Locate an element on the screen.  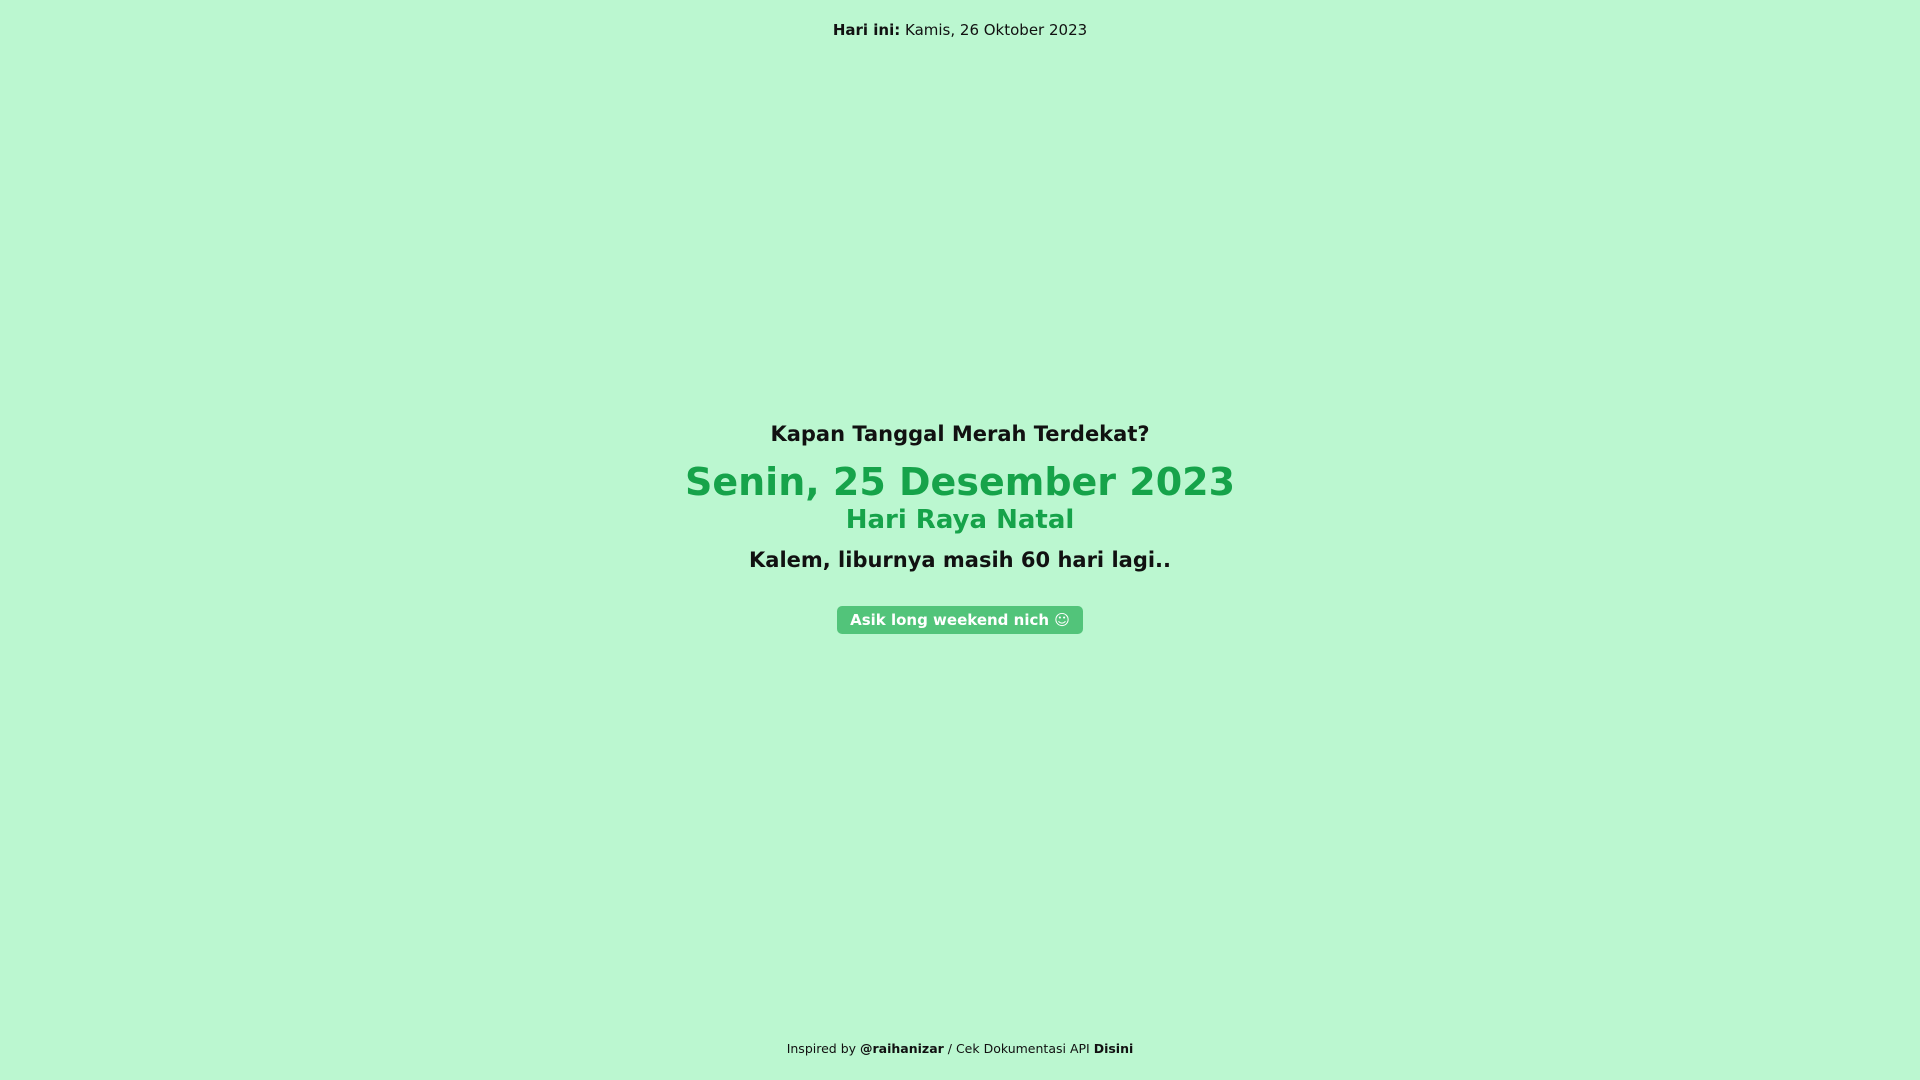
footer-inspired-text: Inspired by is located at coordinates (823, 1048).